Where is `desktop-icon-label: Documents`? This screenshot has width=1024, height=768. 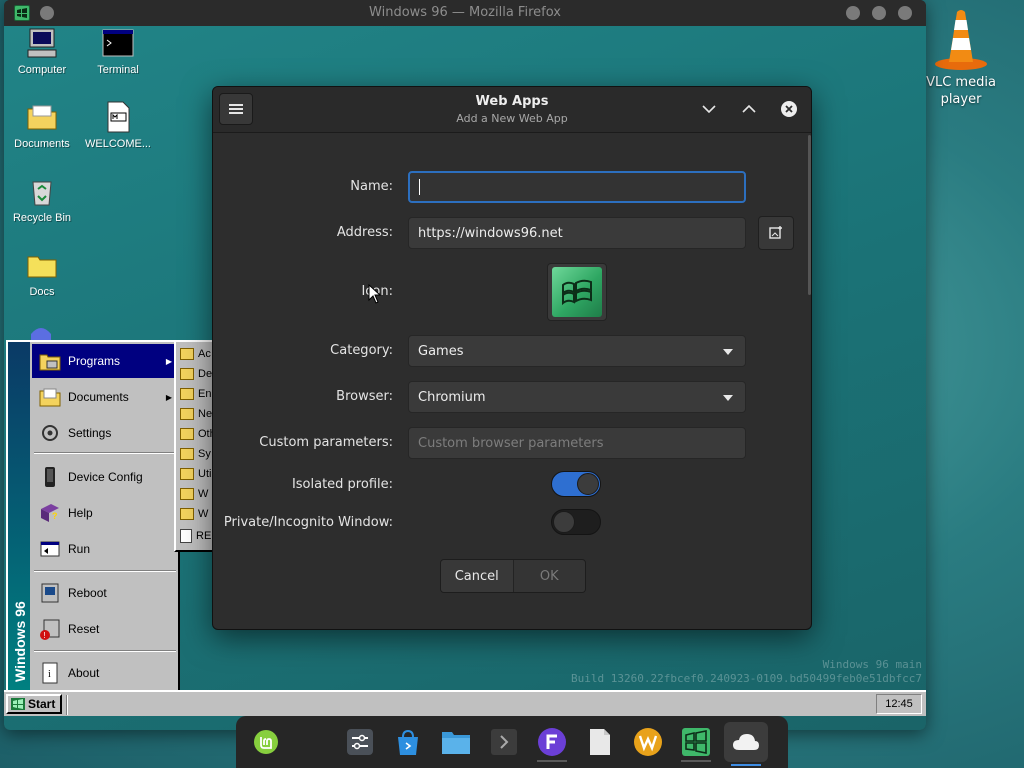
desktop-icon-label: Documents is located at coordinates (42, 144).